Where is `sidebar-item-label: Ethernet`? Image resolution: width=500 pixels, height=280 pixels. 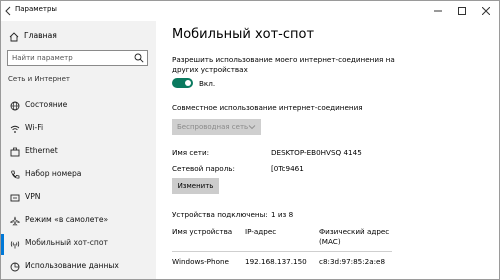 sidebar-item-label: Ethernet is located at coordinates (41, 150).